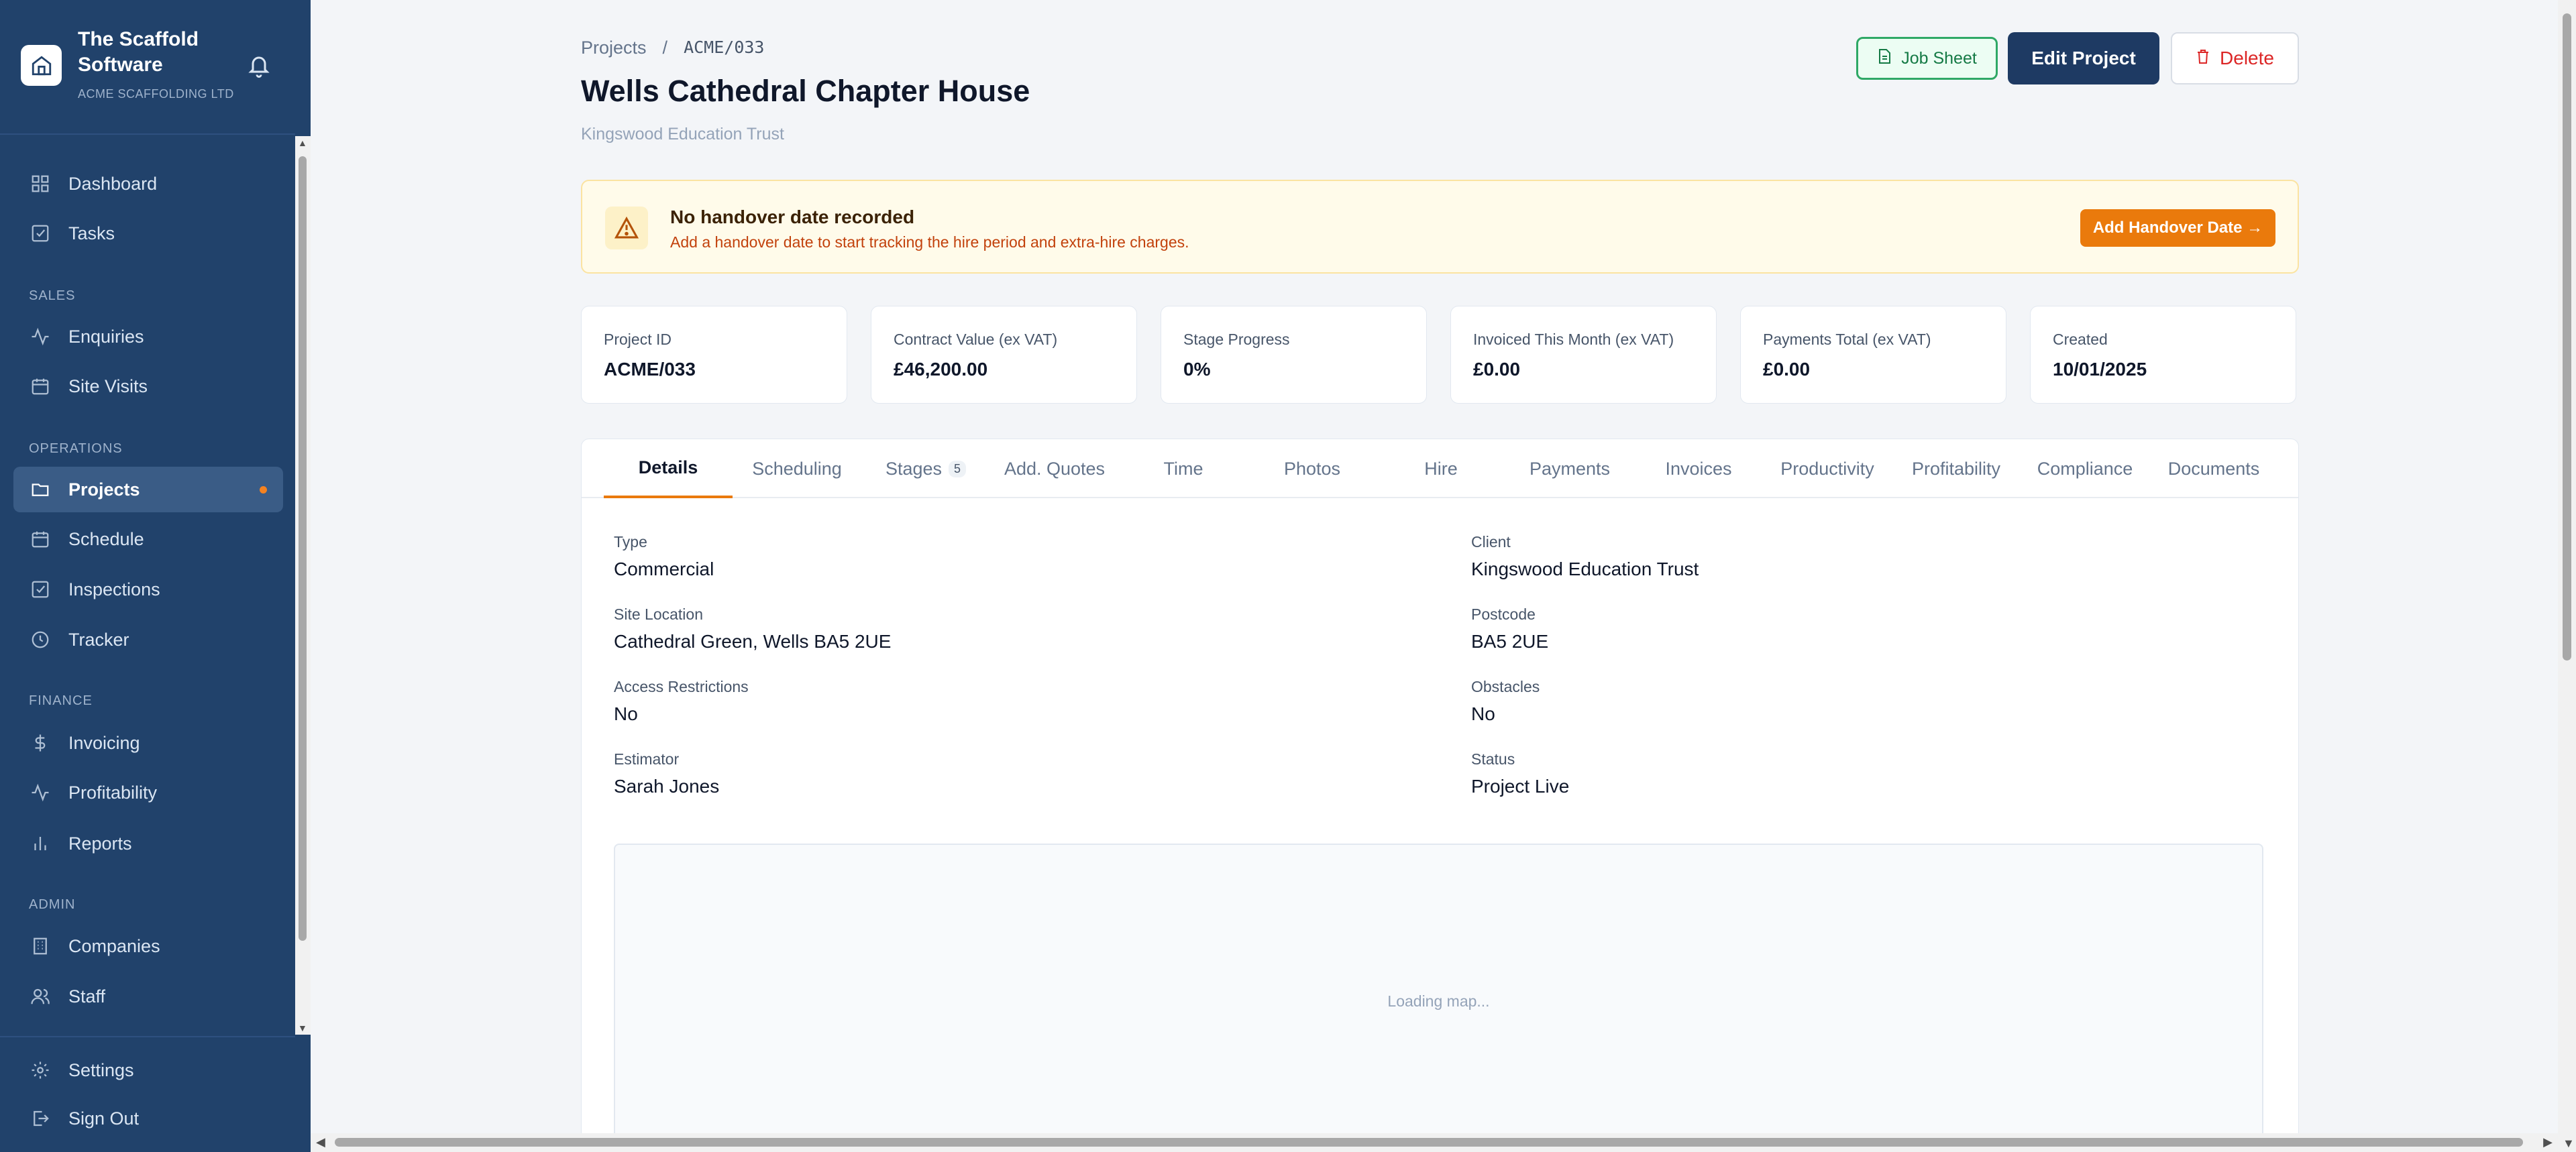  I want to click on bar-chart-icon, so click(40, 843).